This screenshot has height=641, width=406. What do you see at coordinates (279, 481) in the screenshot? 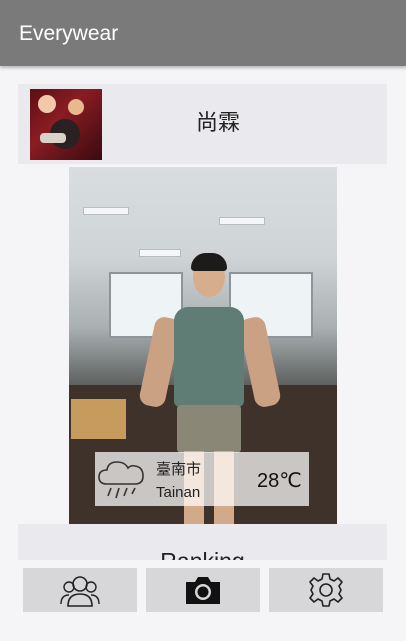
I see `temperature: 28℃` at bounding box center [279, 481].